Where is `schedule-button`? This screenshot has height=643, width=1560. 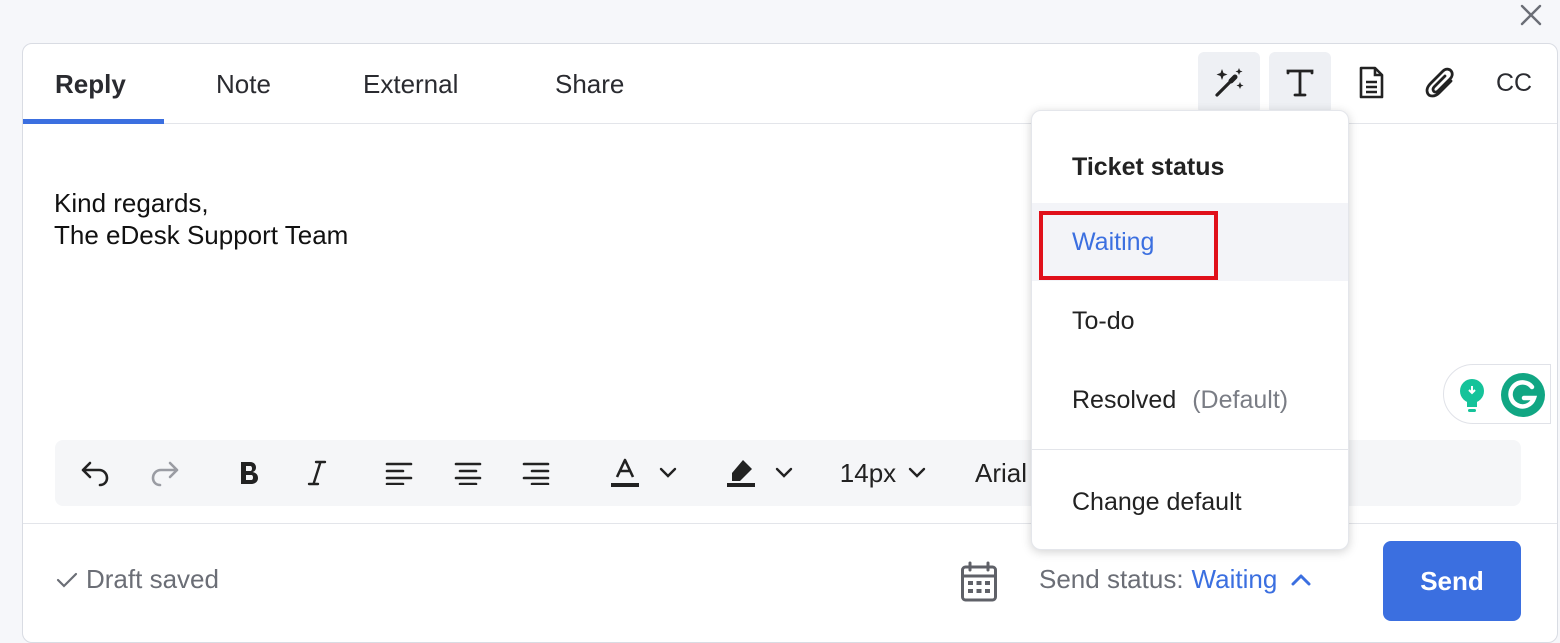
schedule-button is located at coordinates (979, 582).